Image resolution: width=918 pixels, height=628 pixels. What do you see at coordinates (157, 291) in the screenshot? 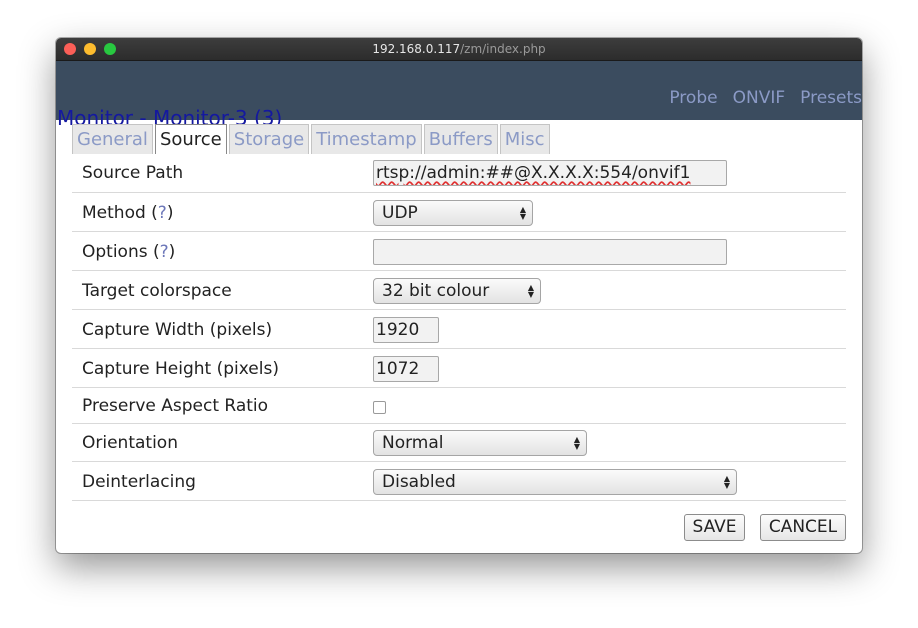
I see `colorspace-label: Target colorspace` at bounding box center [157, 291].